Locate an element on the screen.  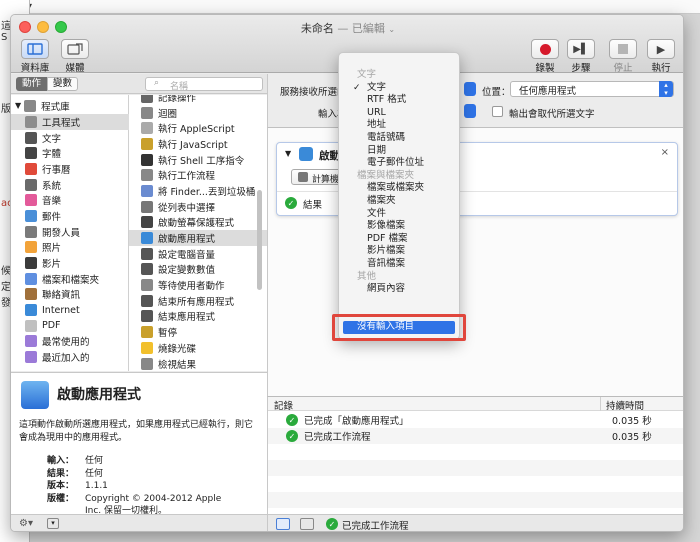
chevron-down-icon: ⌄ is located at coordinates (391, 29).